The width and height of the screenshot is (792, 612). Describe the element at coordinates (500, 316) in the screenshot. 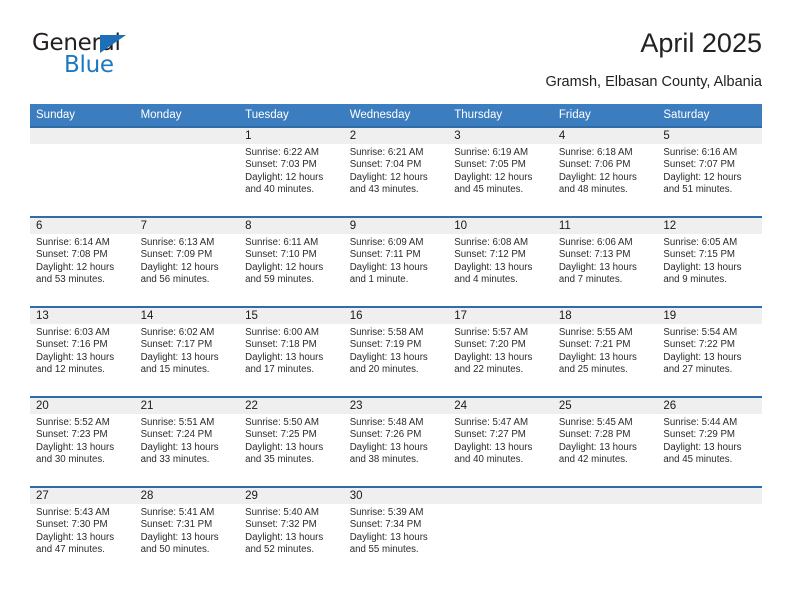

I see `day-number: 17` at that location.